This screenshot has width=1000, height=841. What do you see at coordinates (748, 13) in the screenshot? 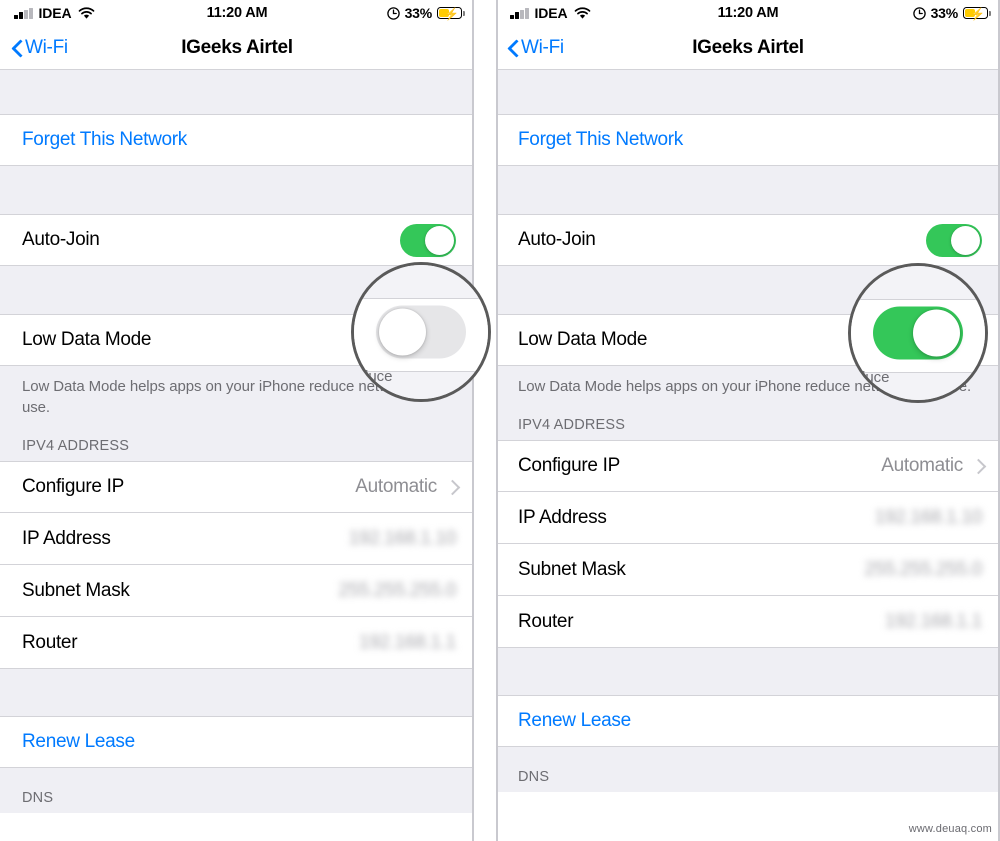
I see `status-bar-right: IDEA 11:20 AM 33% ⚡` at bounding box center [748, 13].